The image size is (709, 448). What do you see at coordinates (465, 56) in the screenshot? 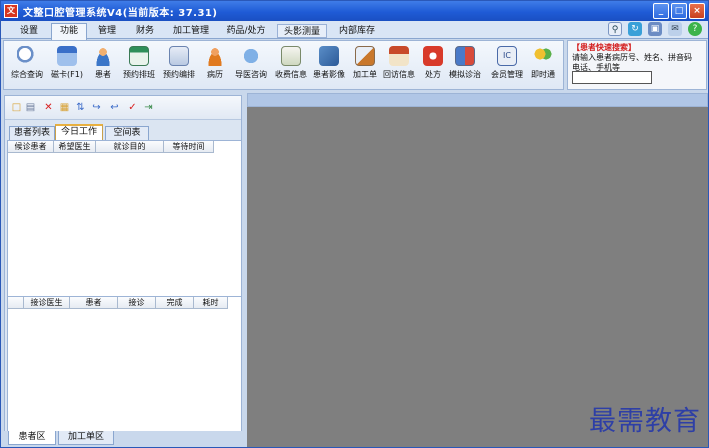
I see `chart-icon` at bounding box center [465, 56].